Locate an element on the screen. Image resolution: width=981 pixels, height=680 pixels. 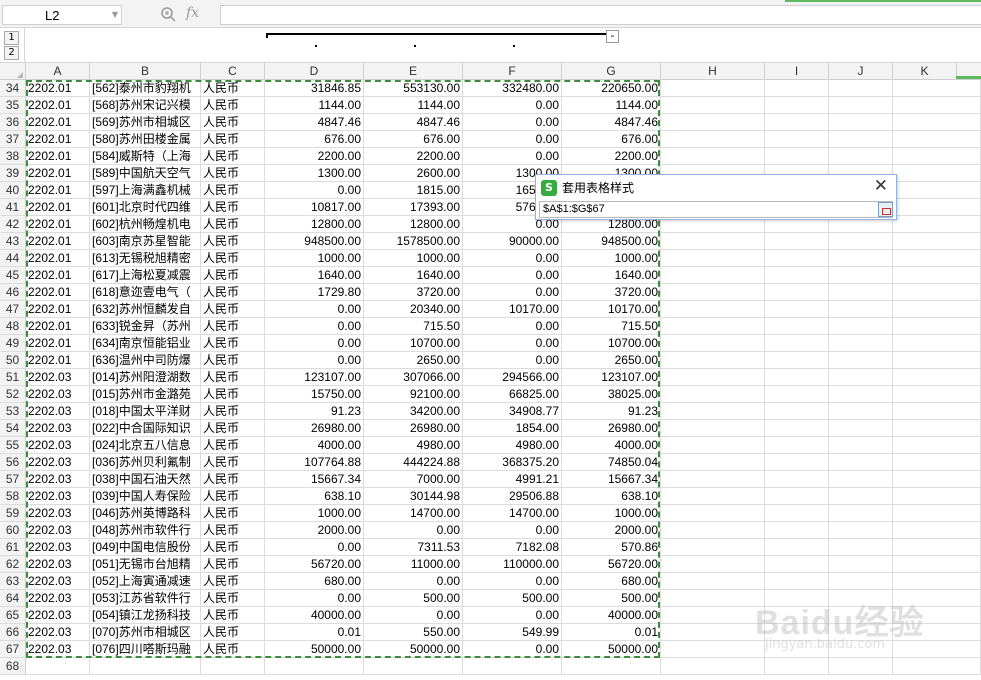
cell-e: 715.50 is located at coordinates (413, 326).